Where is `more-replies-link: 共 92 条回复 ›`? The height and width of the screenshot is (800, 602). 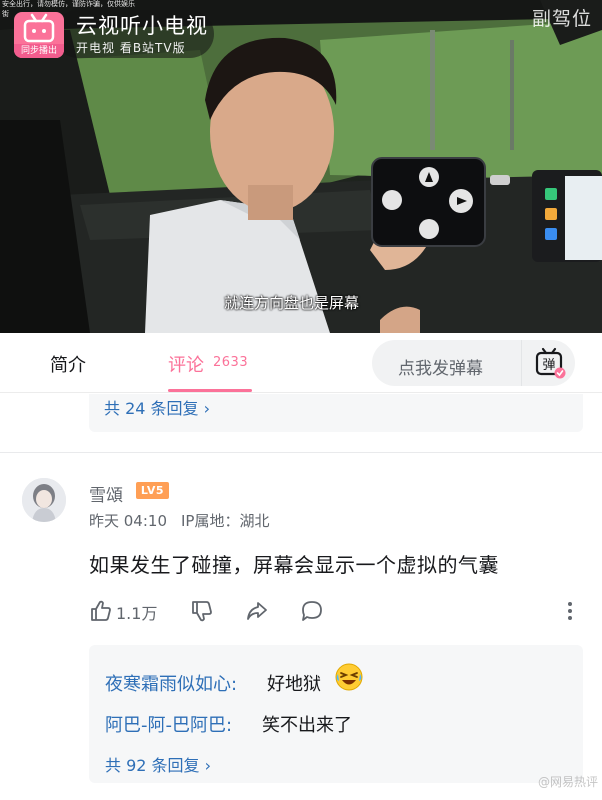 more-replies-link: 共 92 条回复 › is located at coordinates (158, 764).